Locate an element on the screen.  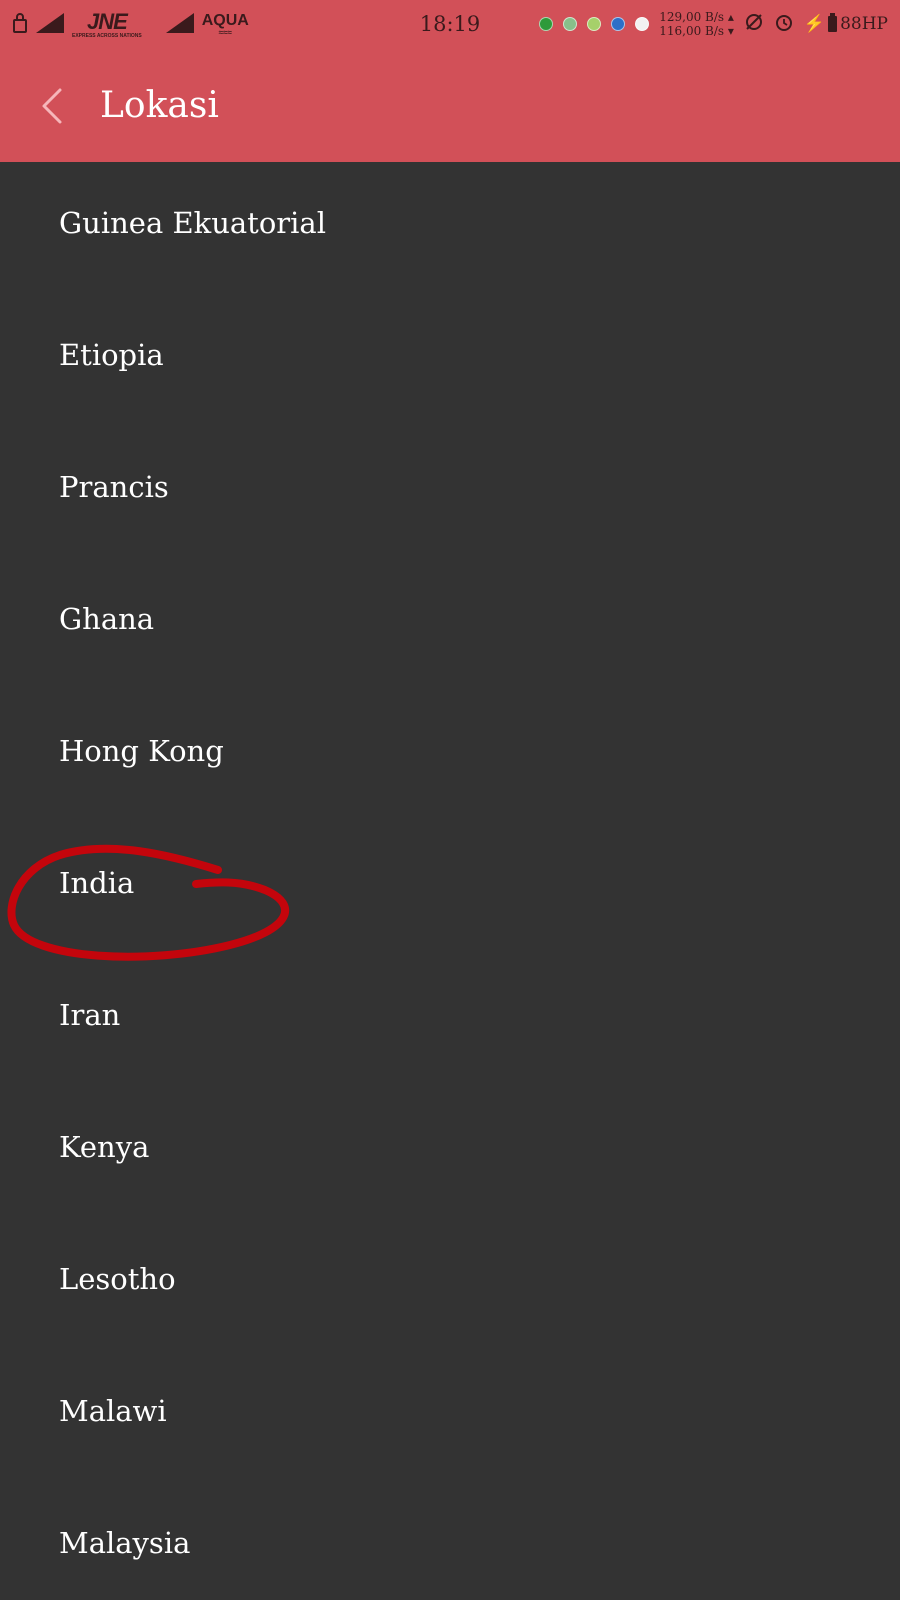
status-right: 129,00 B/s ▴ 116,00 B/s ▾ ⚡ 88HP is located at coordinates (713, 24).